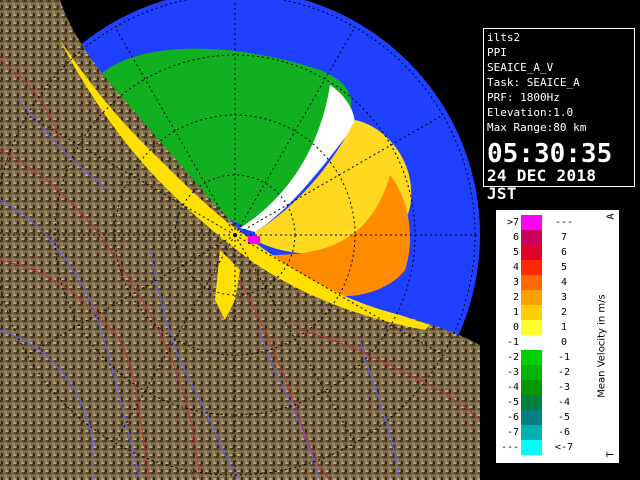  What do you see at coordinates (512, 387) in the screenshot?
I see `legend-lower-bound: -4` at bounding box center [512, 387].